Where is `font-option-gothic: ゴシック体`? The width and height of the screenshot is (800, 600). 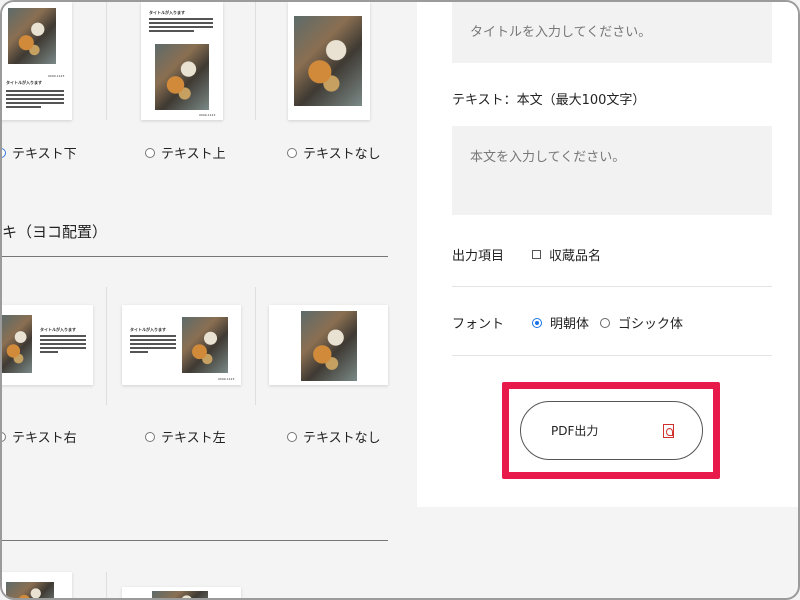 font-option-gothic: ゴシック体 is located at coordinates (641, 322).